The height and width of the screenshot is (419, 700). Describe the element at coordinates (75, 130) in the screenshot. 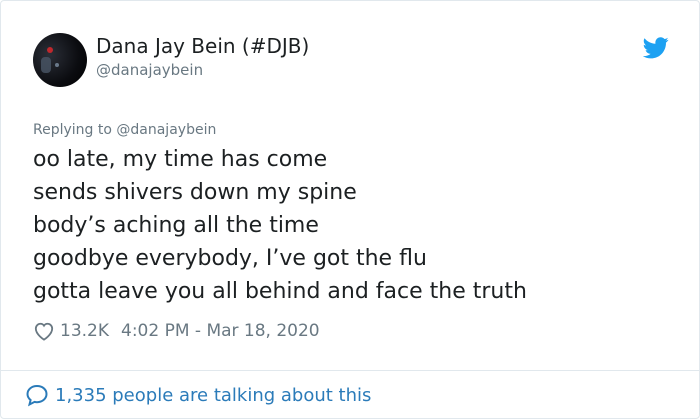

I see `replying-to-prefix: Replying to` at that location.